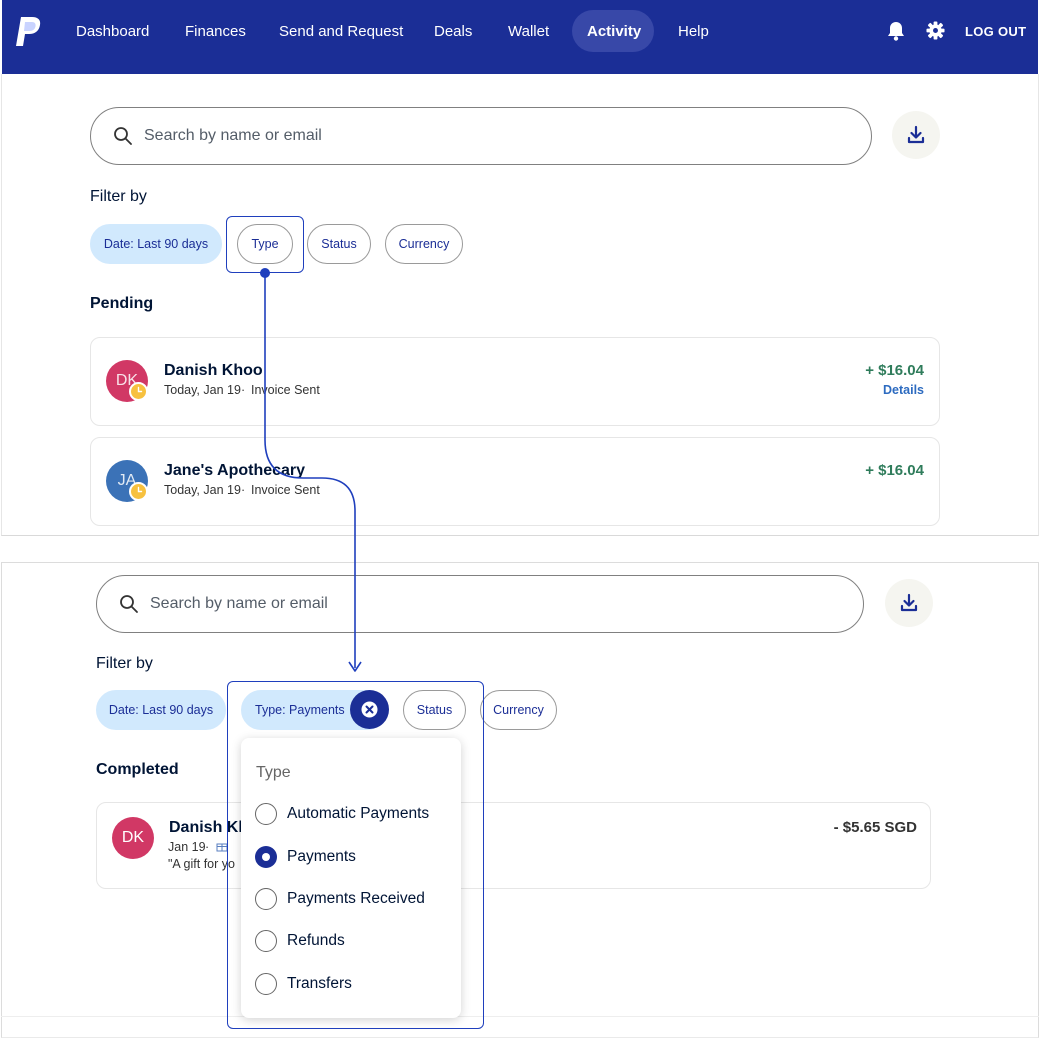 The image size is (1040, 1040). Describe the element at coordinates (137, 769) in the screenshot. I see `completed-section-title: Completed` at that location.